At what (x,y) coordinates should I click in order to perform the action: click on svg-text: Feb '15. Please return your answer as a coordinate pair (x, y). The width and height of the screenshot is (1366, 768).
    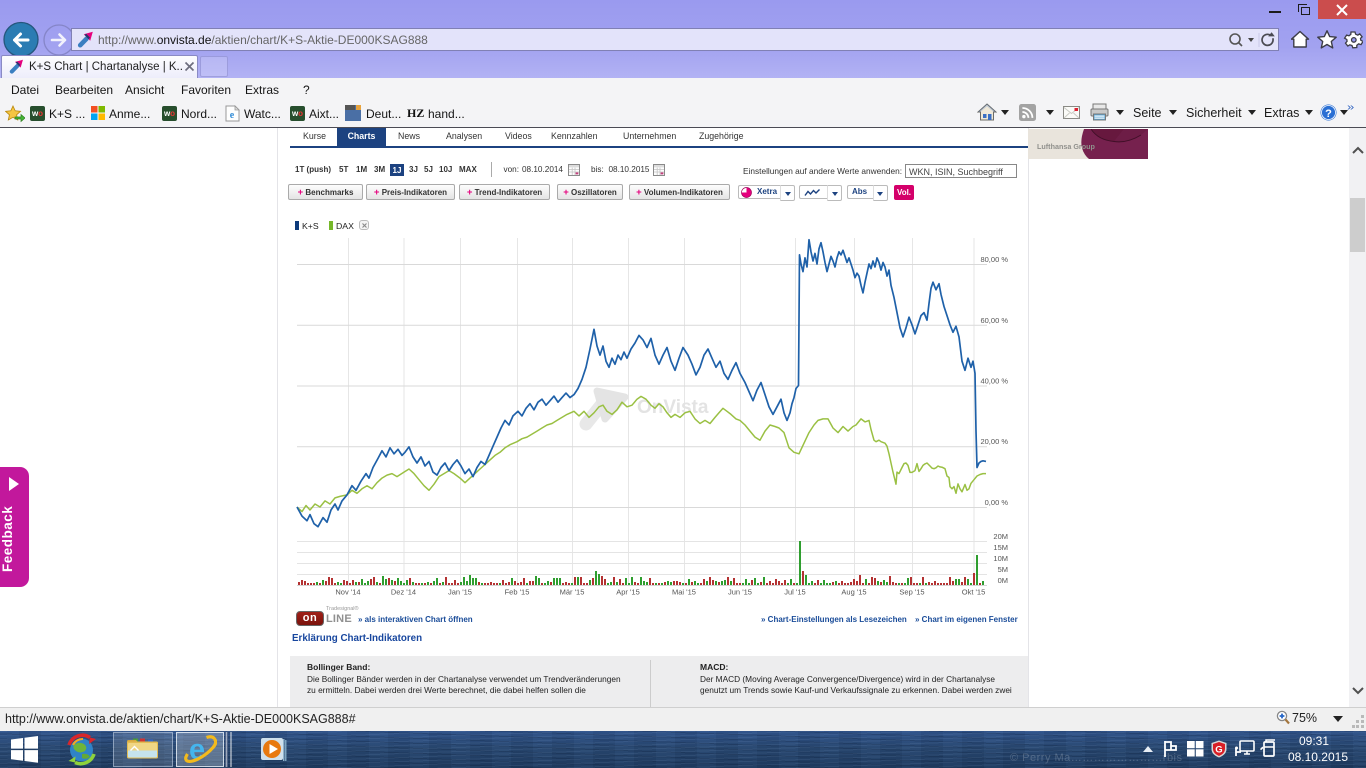
    Looking at the image, I should click on (517, 592).